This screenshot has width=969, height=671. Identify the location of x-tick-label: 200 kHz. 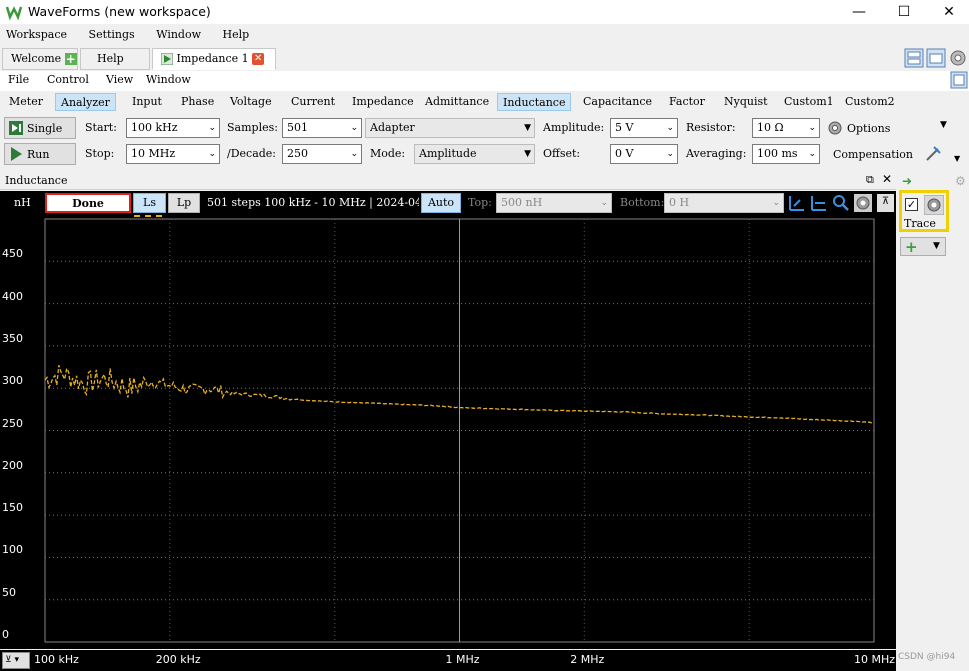
(178, 659).